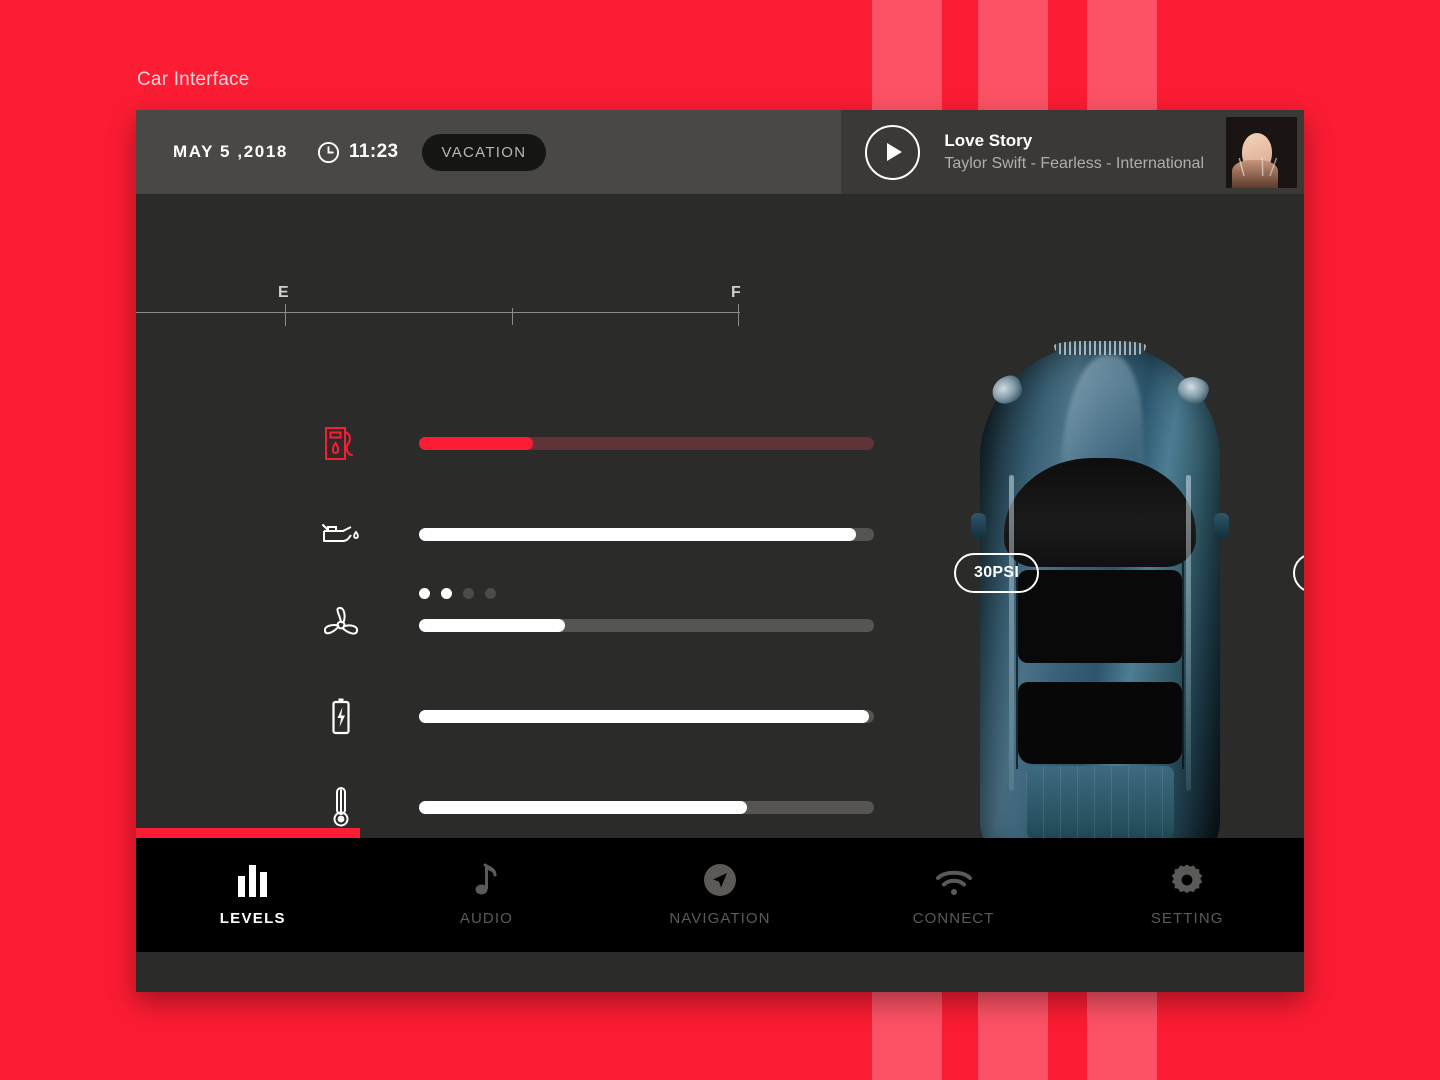 This screenshot has width=1440, height=1080. What do you see at coordinates (253, 880) in the screenshot?
I see `levels-bars-icon` at bounding box center [253, 880].